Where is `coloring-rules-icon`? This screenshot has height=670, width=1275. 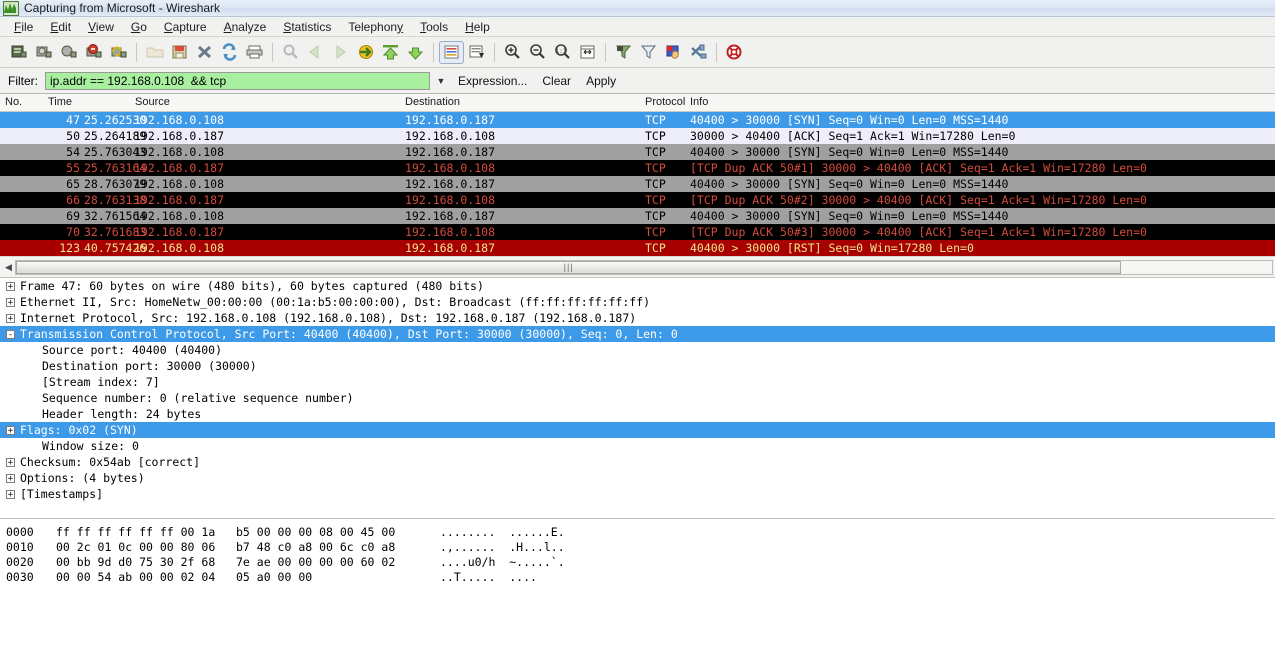
coloring-rules-icon is located at coordinates (673, 52).